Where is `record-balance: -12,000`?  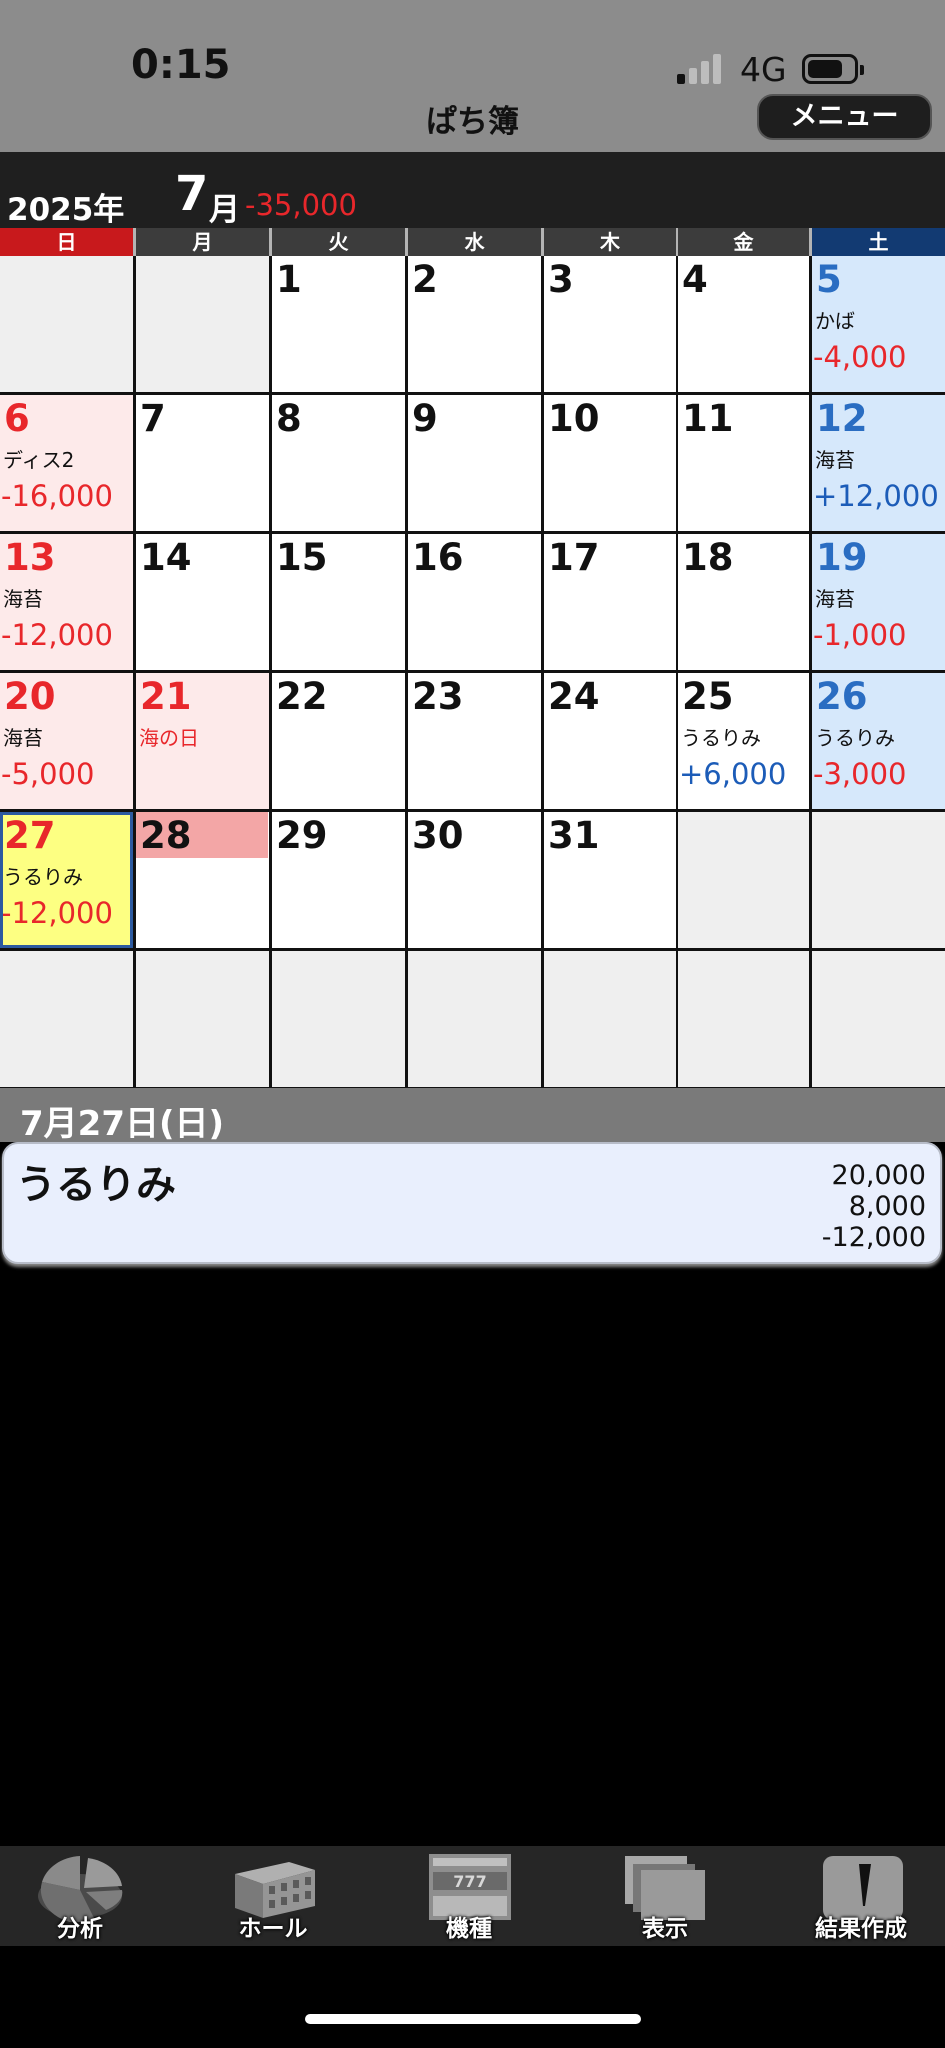
record-balance: -12,000 is located at coordinates (873, 1237).